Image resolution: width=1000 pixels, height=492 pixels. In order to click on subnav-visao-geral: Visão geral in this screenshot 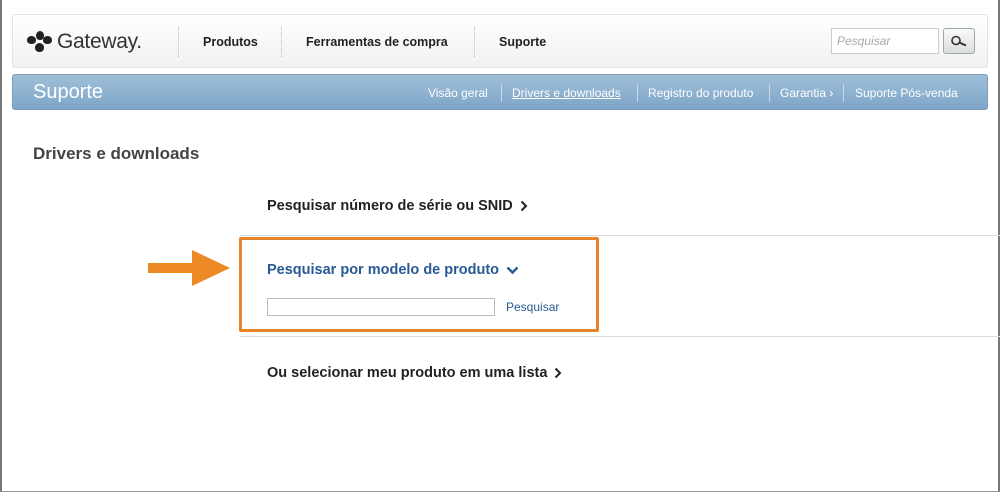, I will do `click(458, 93)`.